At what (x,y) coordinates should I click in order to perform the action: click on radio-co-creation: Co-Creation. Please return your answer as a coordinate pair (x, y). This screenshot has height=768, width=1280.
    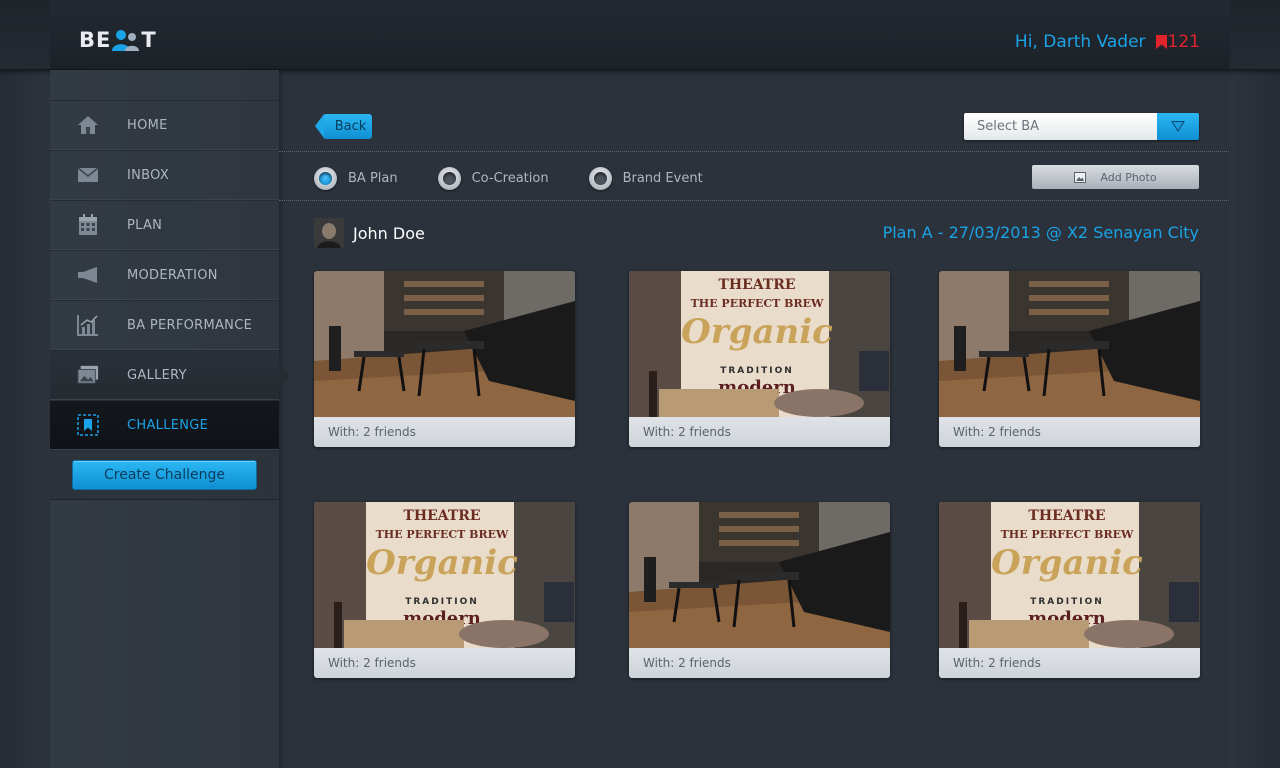
    Looking at the image, I should click on (493, 178).